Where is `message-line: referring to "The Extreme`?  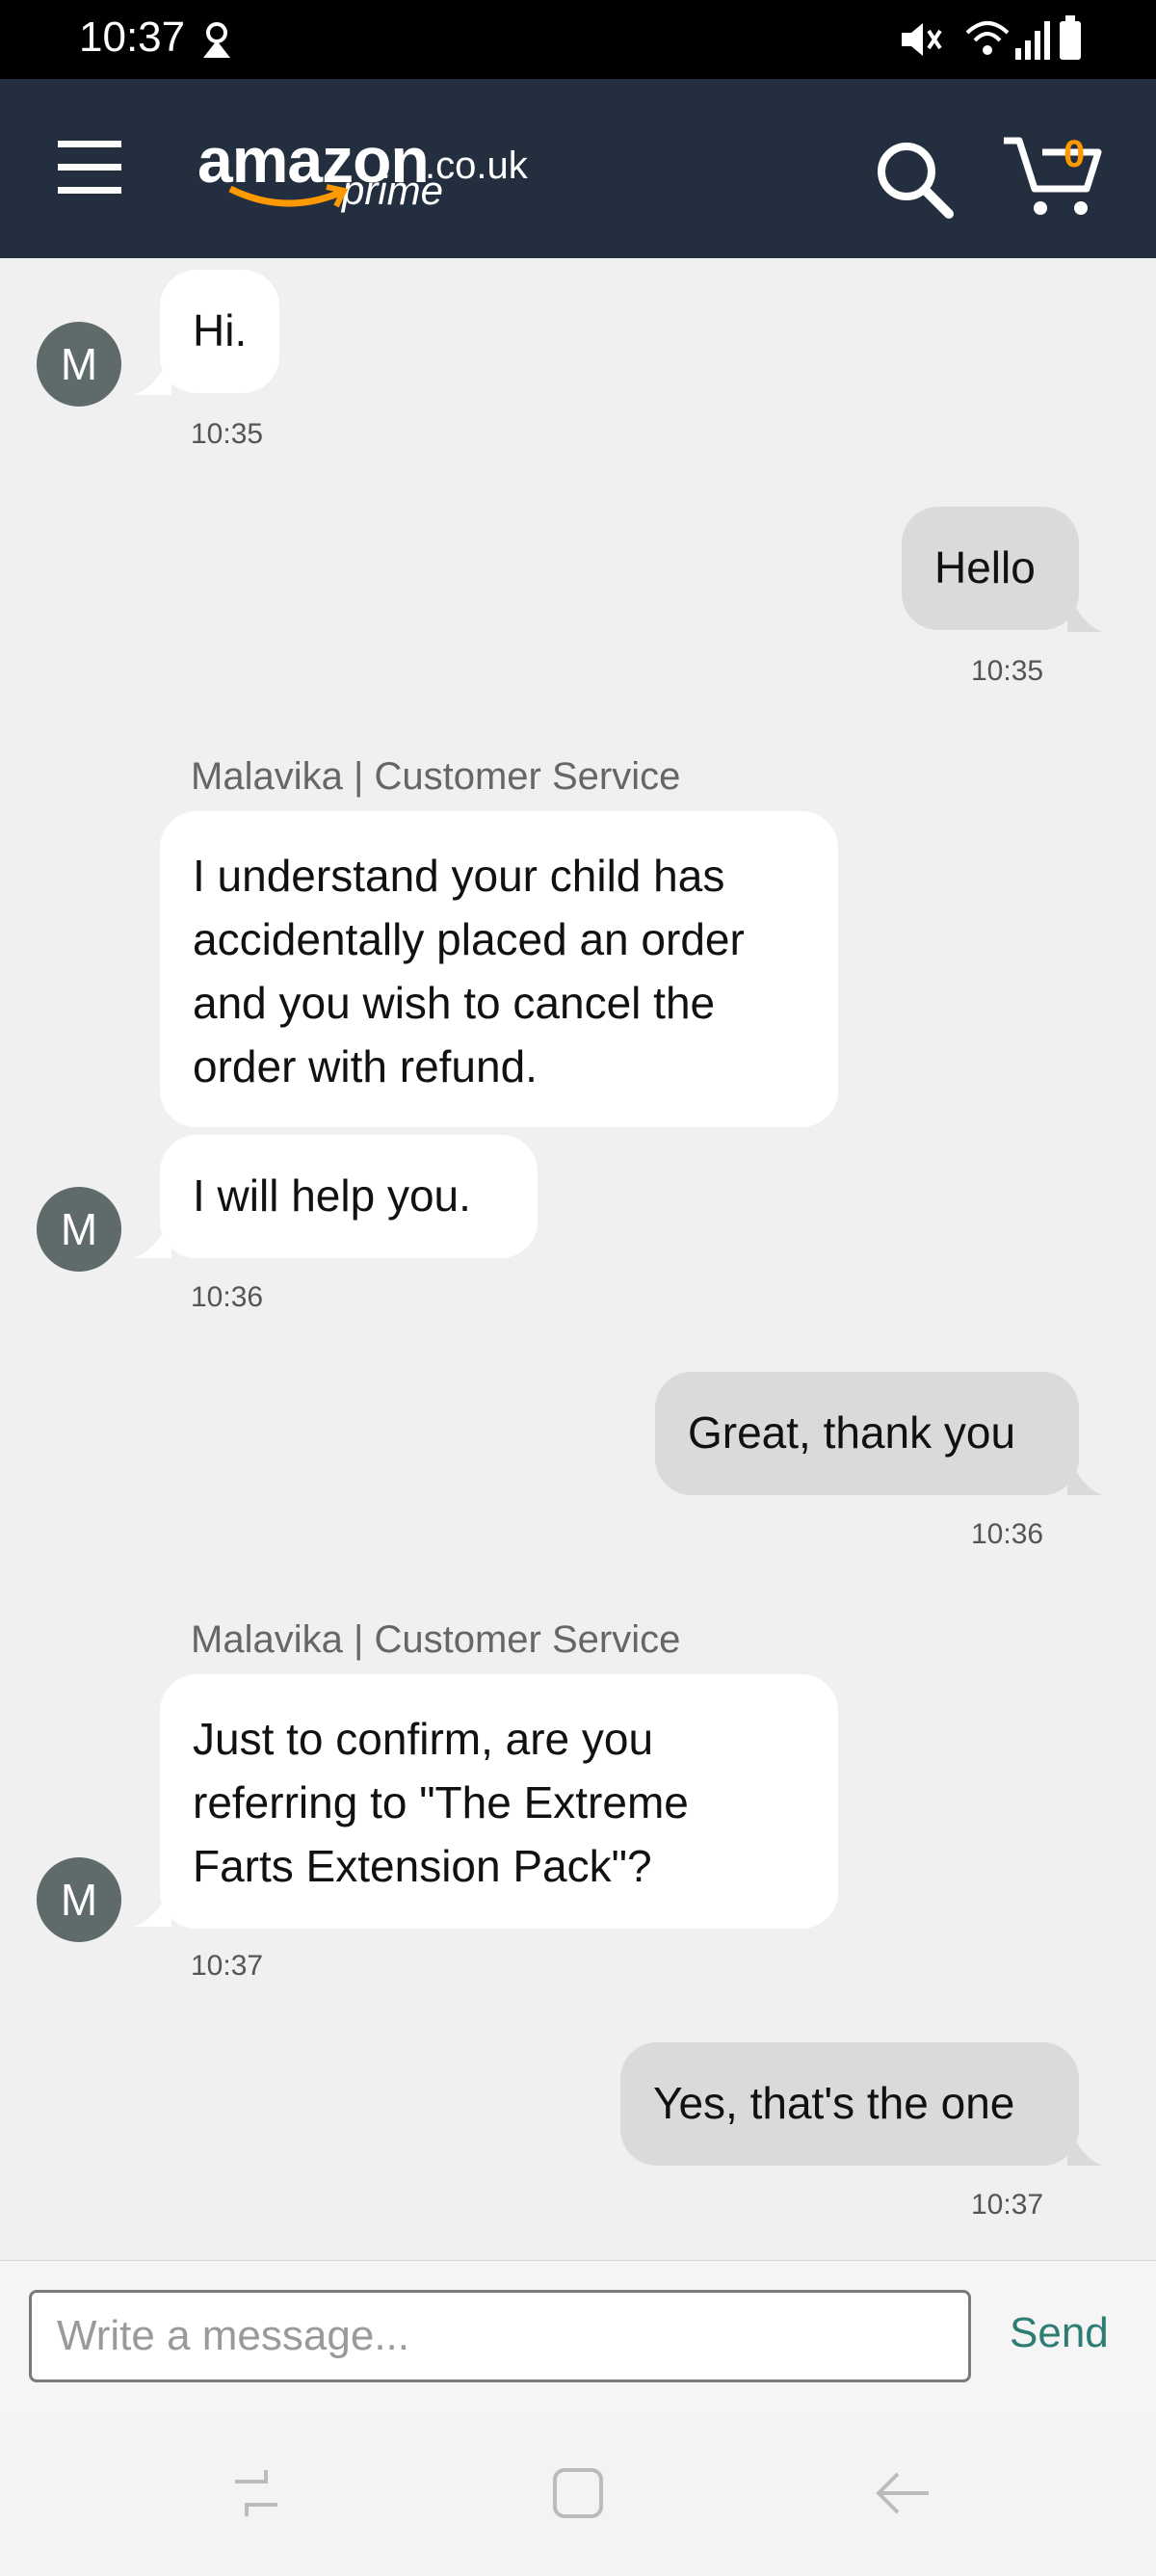
message-line: referring to "The Extreme is located at coordinates (441, 1802).